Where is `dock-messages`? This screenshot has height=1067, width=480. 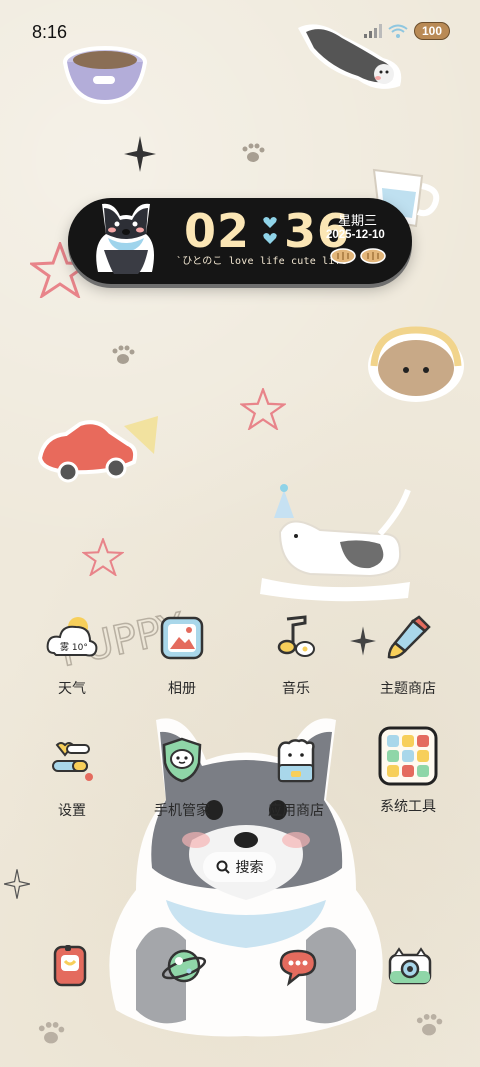
dock-messages is located at coordinates (298, 966).